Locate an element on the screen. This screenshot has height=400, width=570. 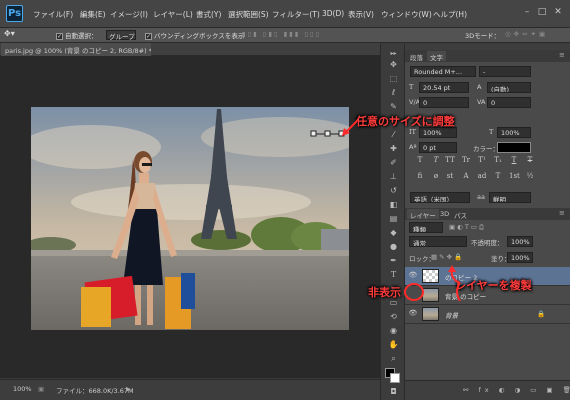
align-icons: ▮▯▮ ▯▮▯ ▮▮▮ ▯▯▯ is located at coordinates (281, 34).